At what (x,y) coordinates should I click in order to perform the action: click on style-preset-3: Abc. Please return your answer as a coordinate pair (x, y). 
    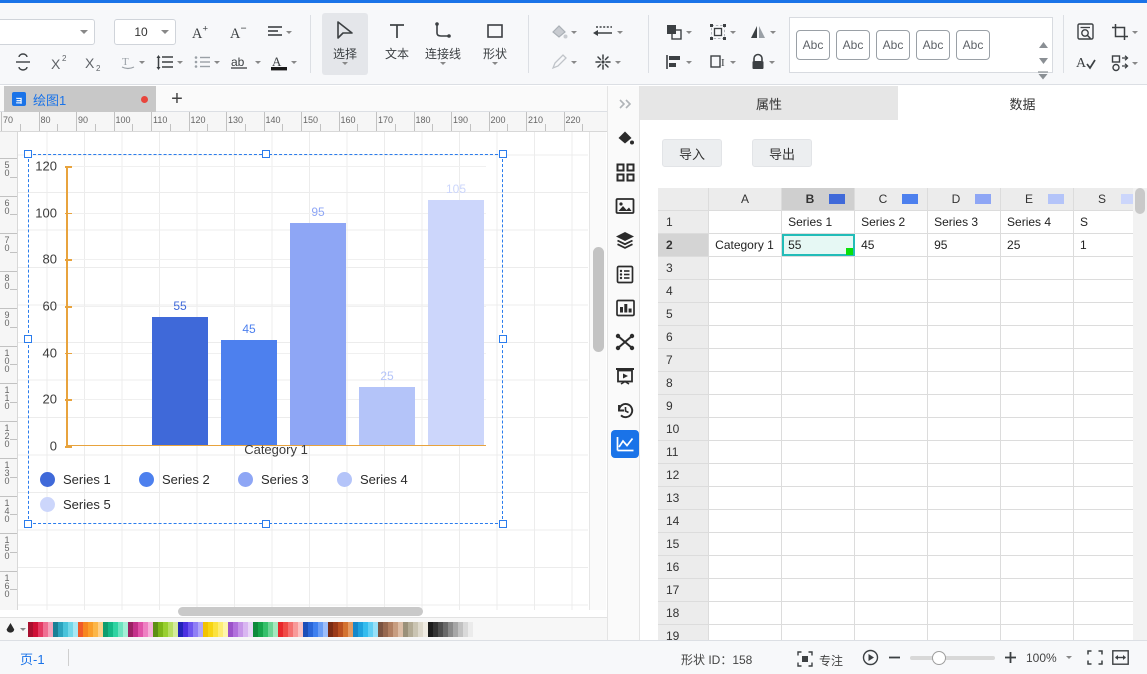
    Looking at the image, I should click on (893, 45).